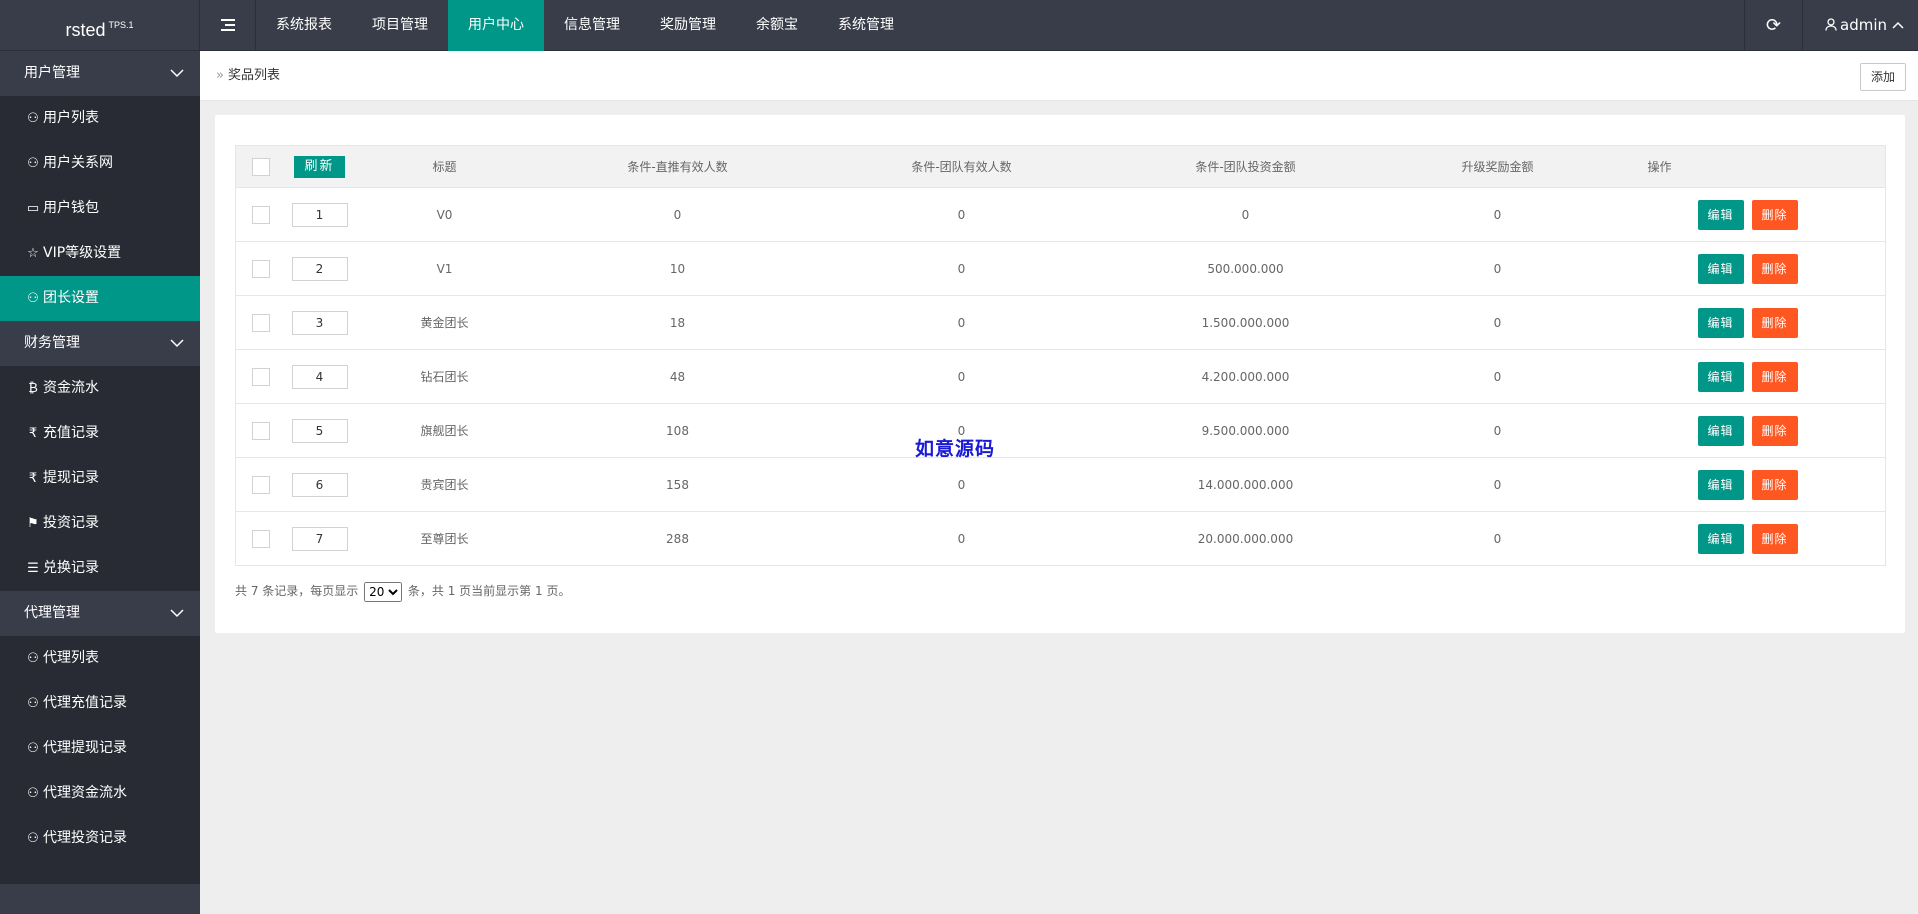 The width and height of the screenshot is (1918, 914). I want to click on users-icon: ⚇, so click(33, 298).